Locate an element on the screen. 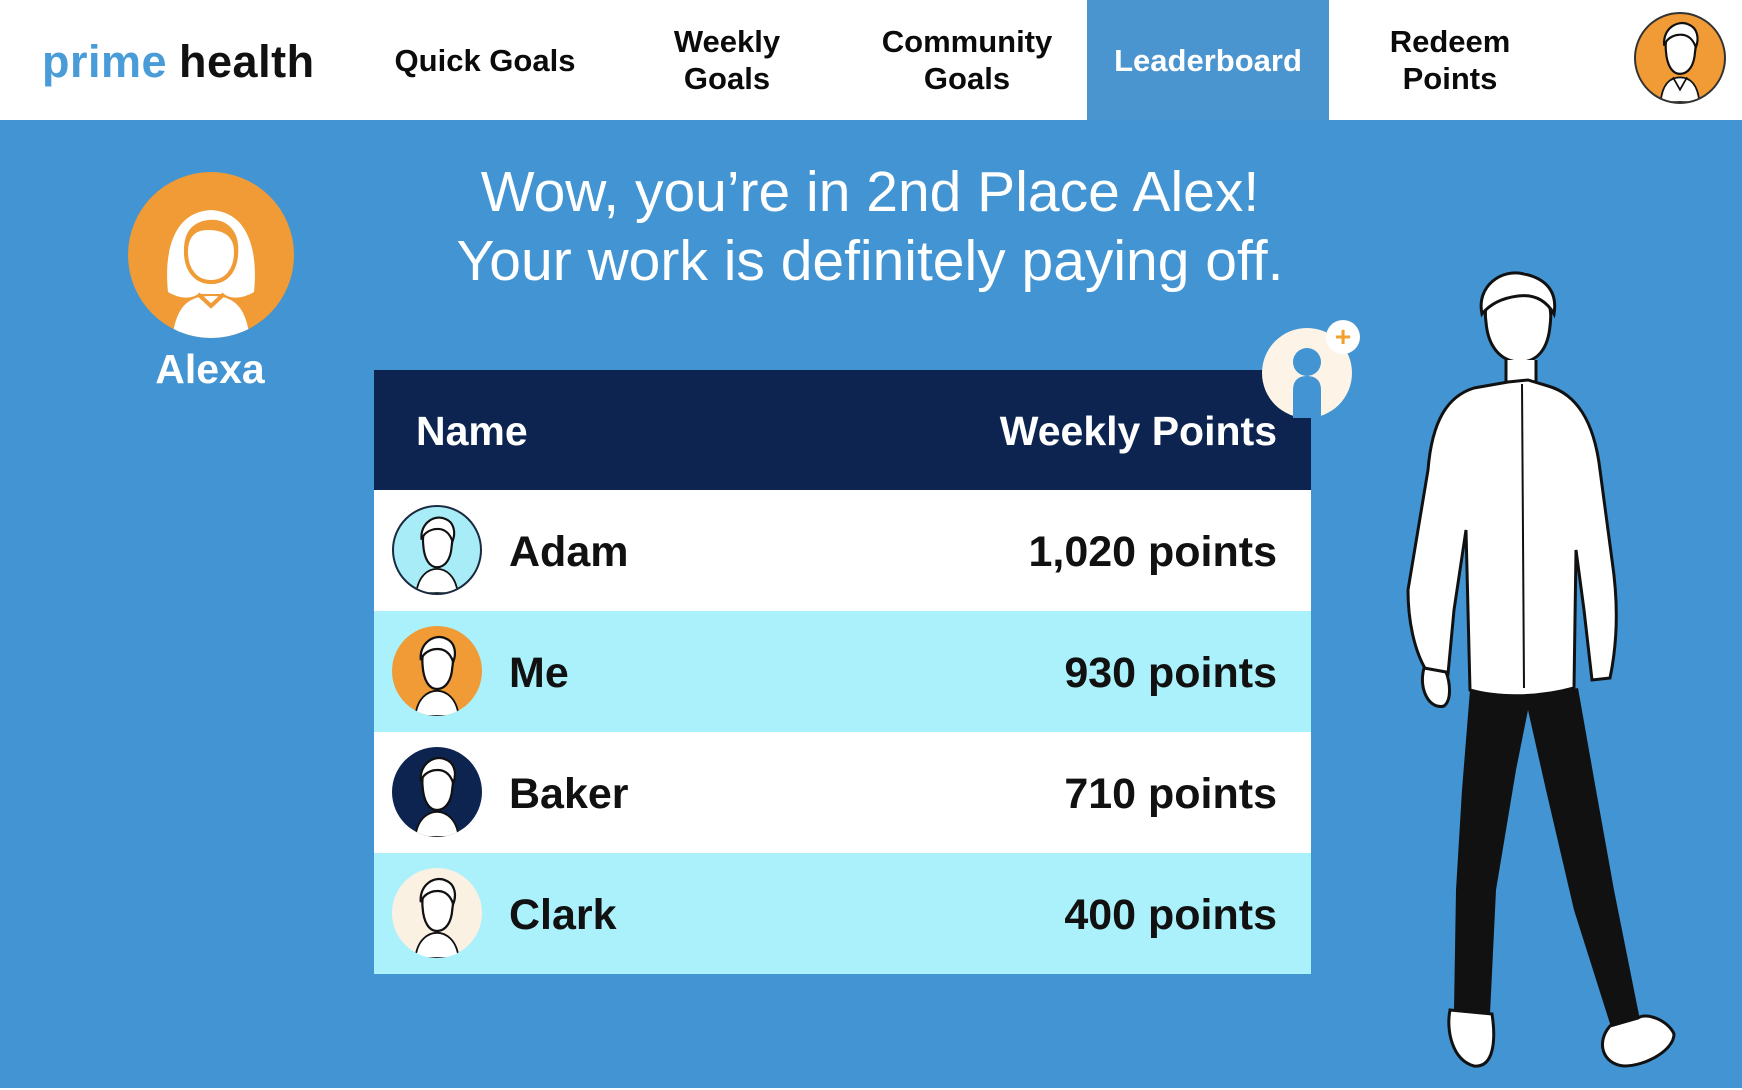 The height and width of the screenshot is (1090, 1742). tab-community-goals: Community Goals is located at coordinates (967, 60).